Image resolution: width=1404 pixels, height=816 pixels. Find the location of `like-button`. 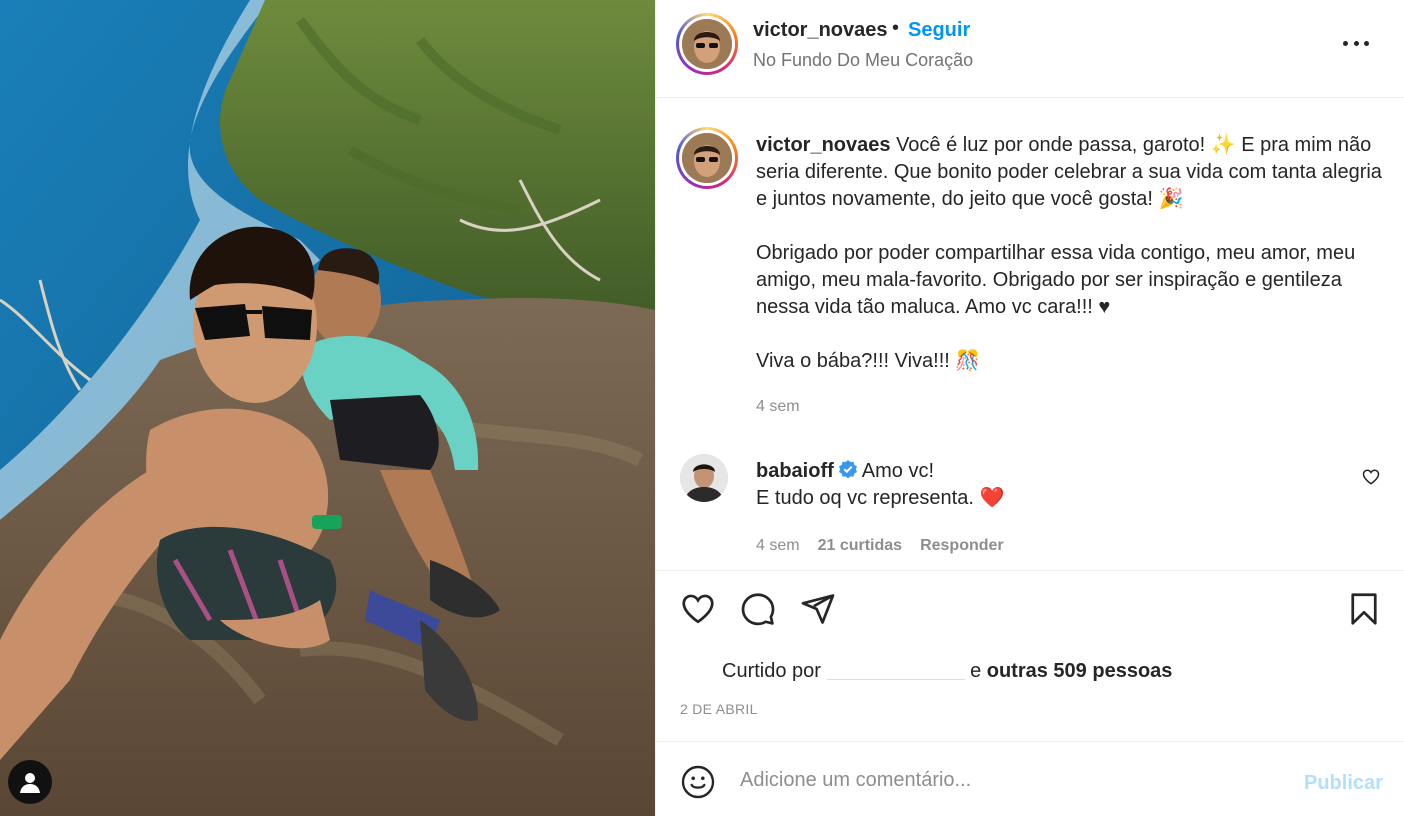

like-button is located at coordinates (698, 611).